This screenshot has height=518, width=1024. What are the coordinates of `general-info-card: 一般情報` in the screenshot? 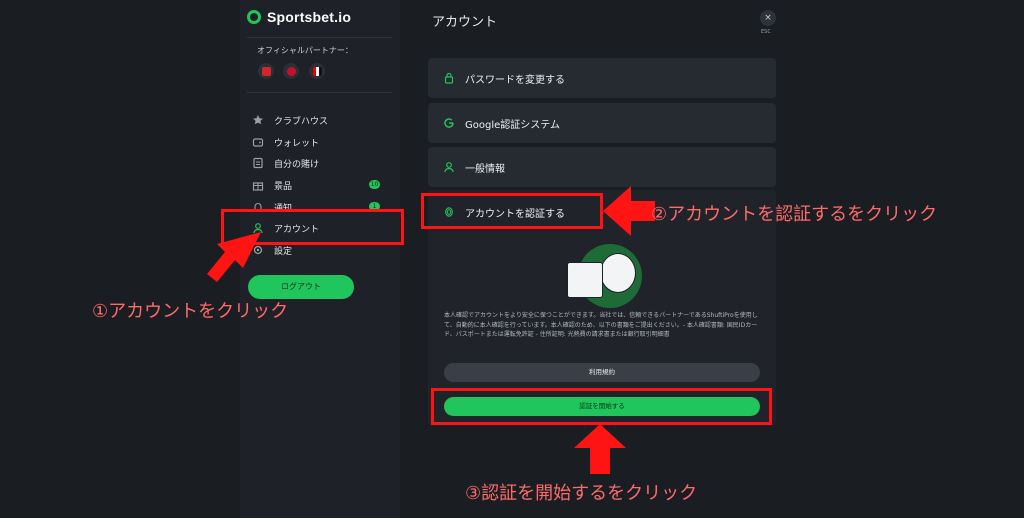 It's located at (602, 167).